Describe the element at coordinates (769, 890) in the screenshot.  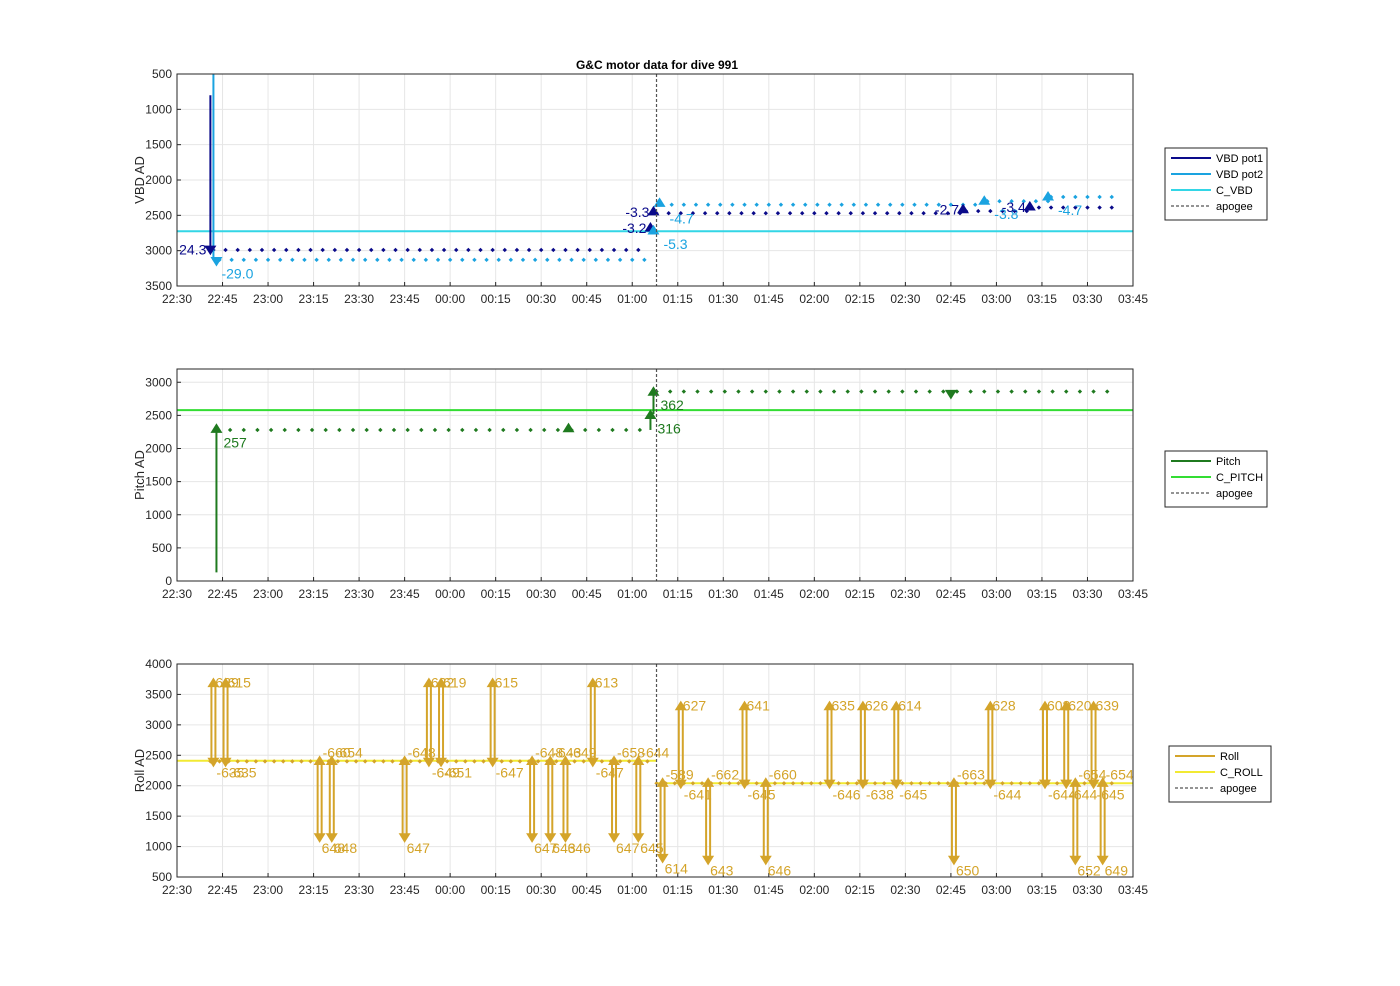
I see `x-tick-label: 01:45` at that location.